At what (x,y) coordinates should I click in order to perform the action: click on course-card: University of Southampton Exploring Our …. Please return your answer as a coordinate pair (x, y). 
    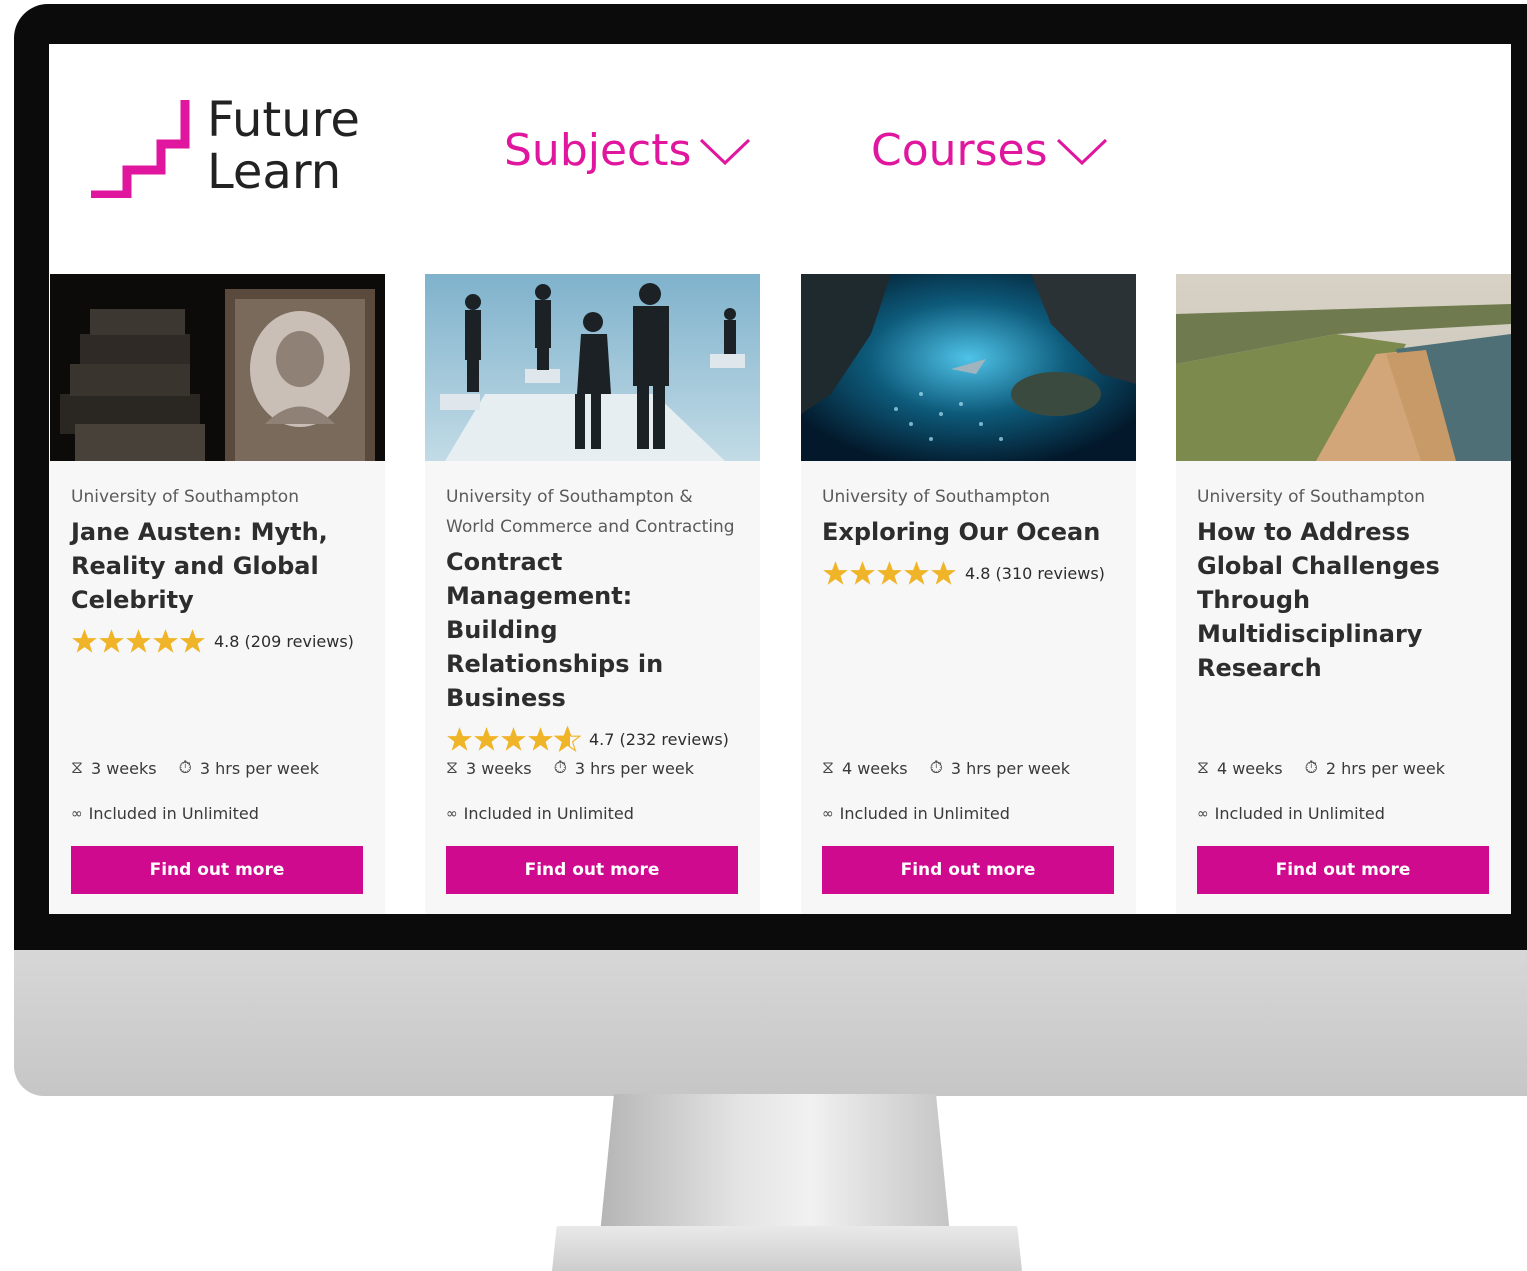
    Looking at the image, I should click on (968, 594).